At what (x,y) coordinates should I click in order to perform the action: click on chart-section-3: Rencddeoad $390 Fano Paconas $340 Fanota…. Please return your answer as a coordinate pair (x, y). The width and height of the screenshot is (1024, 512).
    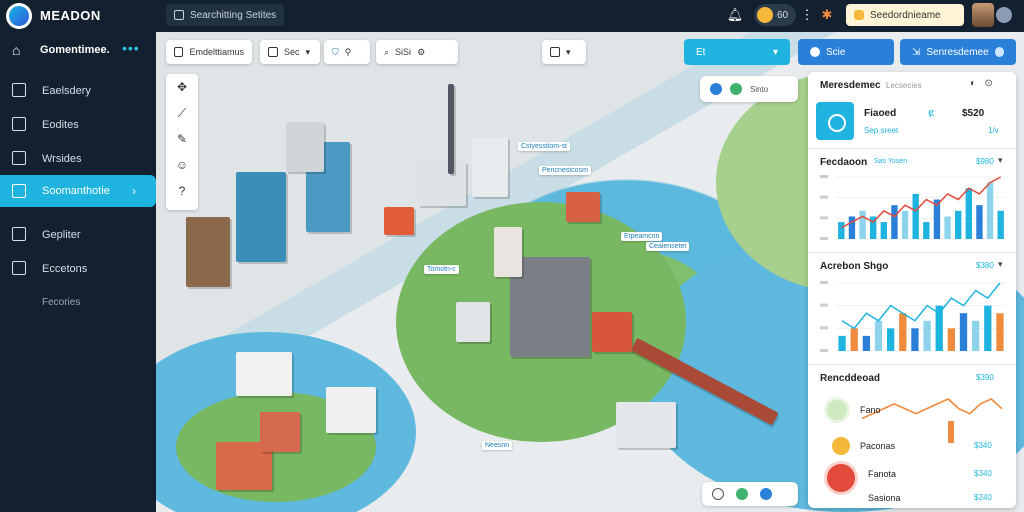
    Looking at the image, I should click on (912, 436).